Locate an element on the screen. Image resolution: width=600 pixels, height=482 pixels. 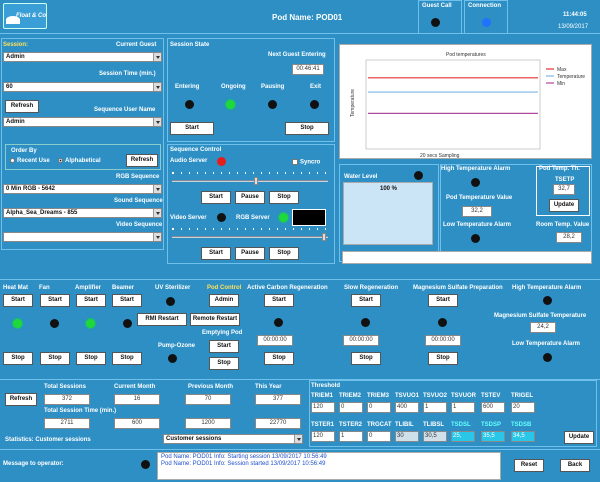
rgb-server-label: RGB Server is located at coordinates (253, 218).